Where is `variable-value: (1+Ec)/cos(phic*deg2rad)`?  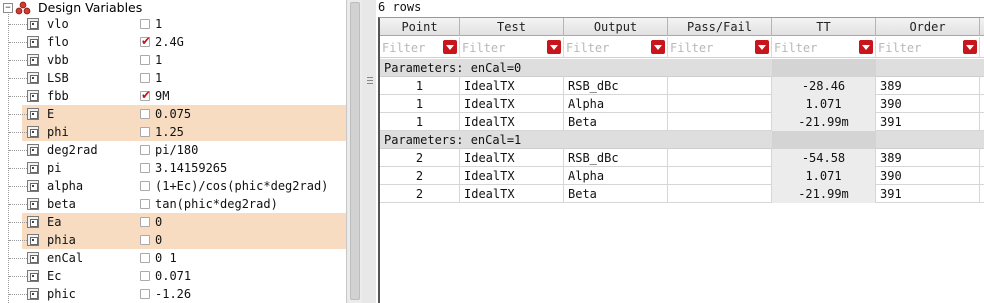
variable-value: (1+Ec)/cos(phic*deg2rad) is located at coordinates (241, 186).